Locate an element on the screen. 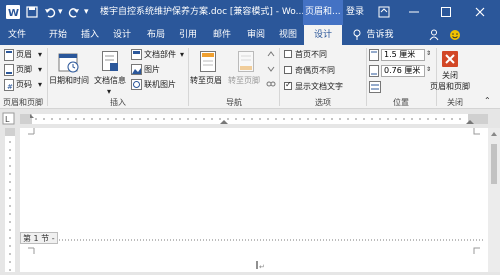 The image size is (500, 275). tab-mailings: 邮件 is located at coordinates (222, 35).